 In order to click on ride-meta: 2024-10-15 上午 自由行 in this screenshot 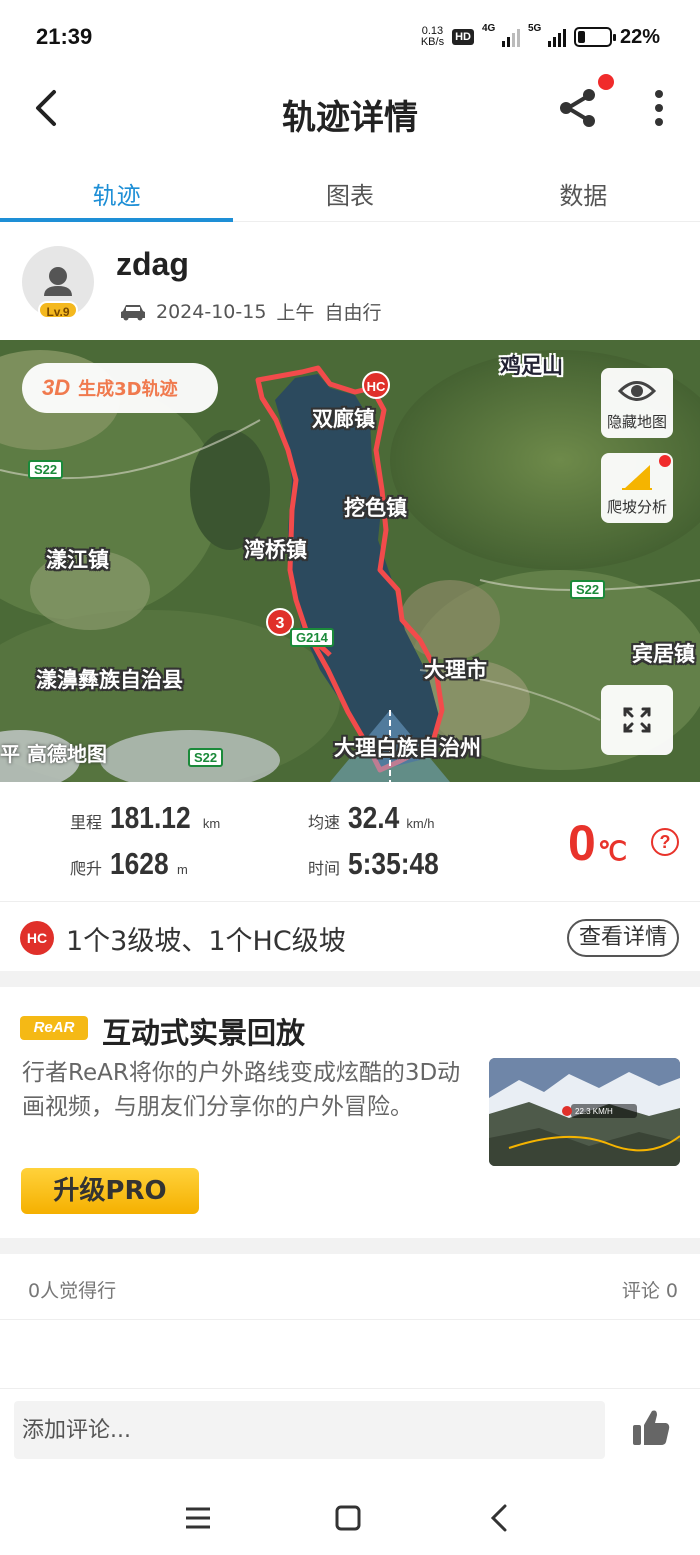, I will do `click(250, 311)`.